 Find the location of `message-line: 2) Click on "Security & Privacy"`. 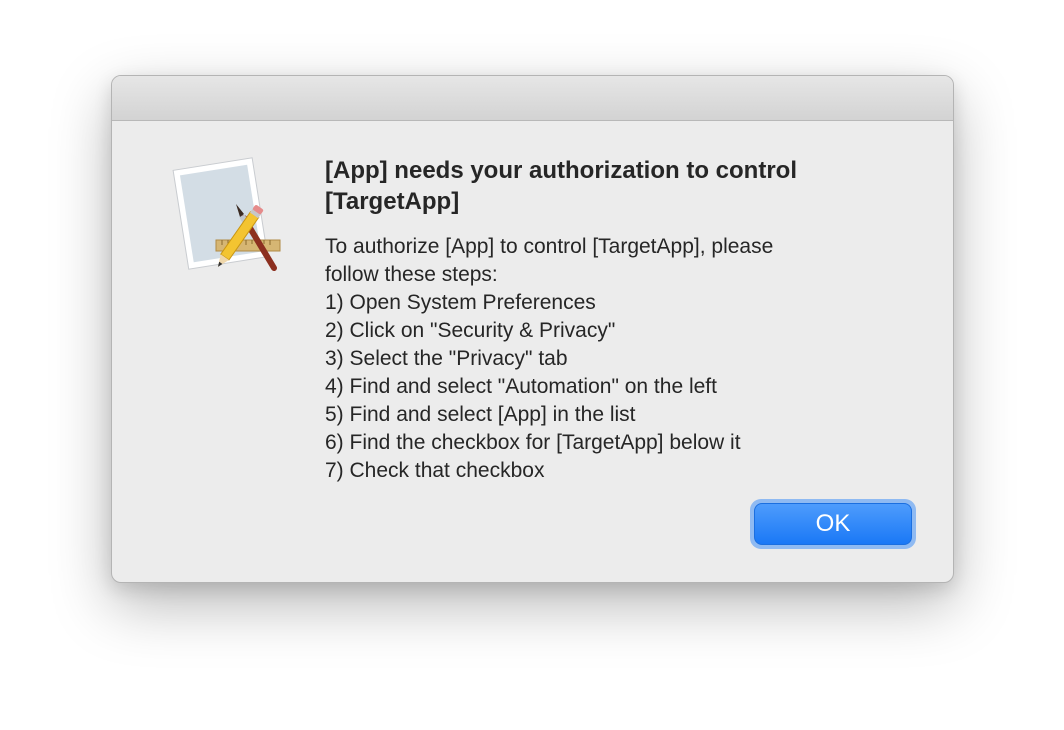

message-line: 2) Click on "Security & Privacy" is located at coordinates (470, 330).